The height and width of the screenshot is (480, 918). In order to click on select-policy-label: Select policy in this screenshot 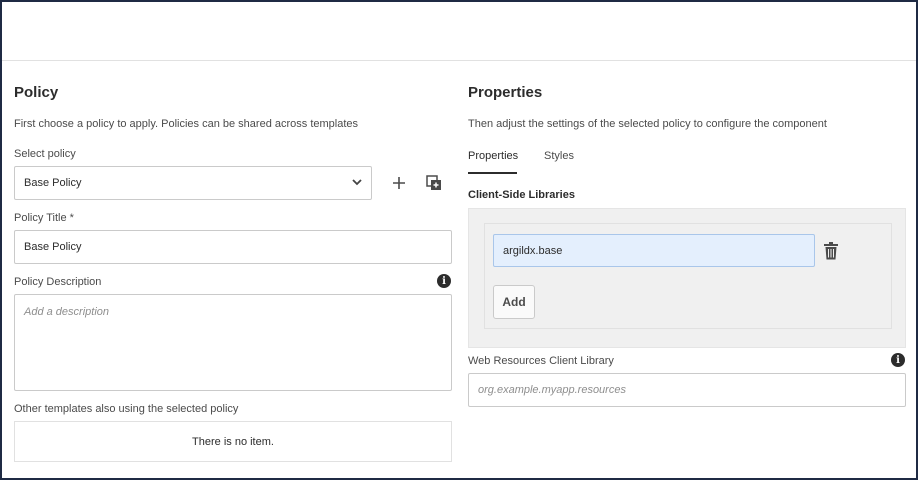, I will do `click(45, 154)`.